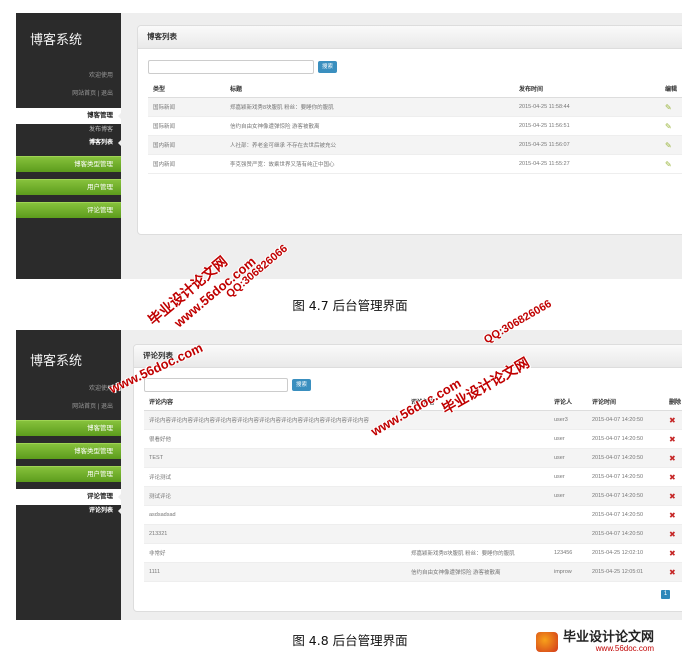  I want to click on cell-user: 123456, so click(568, 553).